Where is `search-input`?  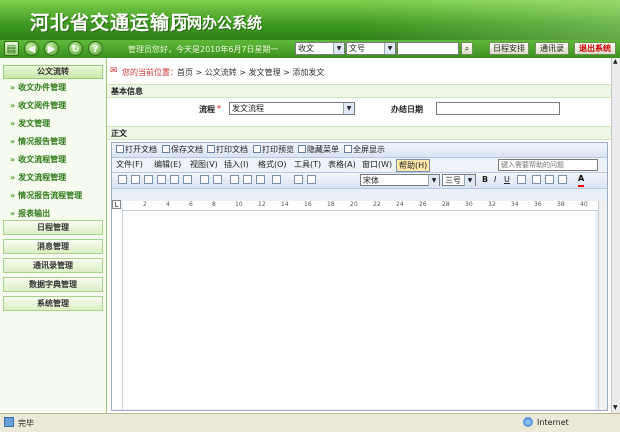
search-input is located at coordinates (428, 48).